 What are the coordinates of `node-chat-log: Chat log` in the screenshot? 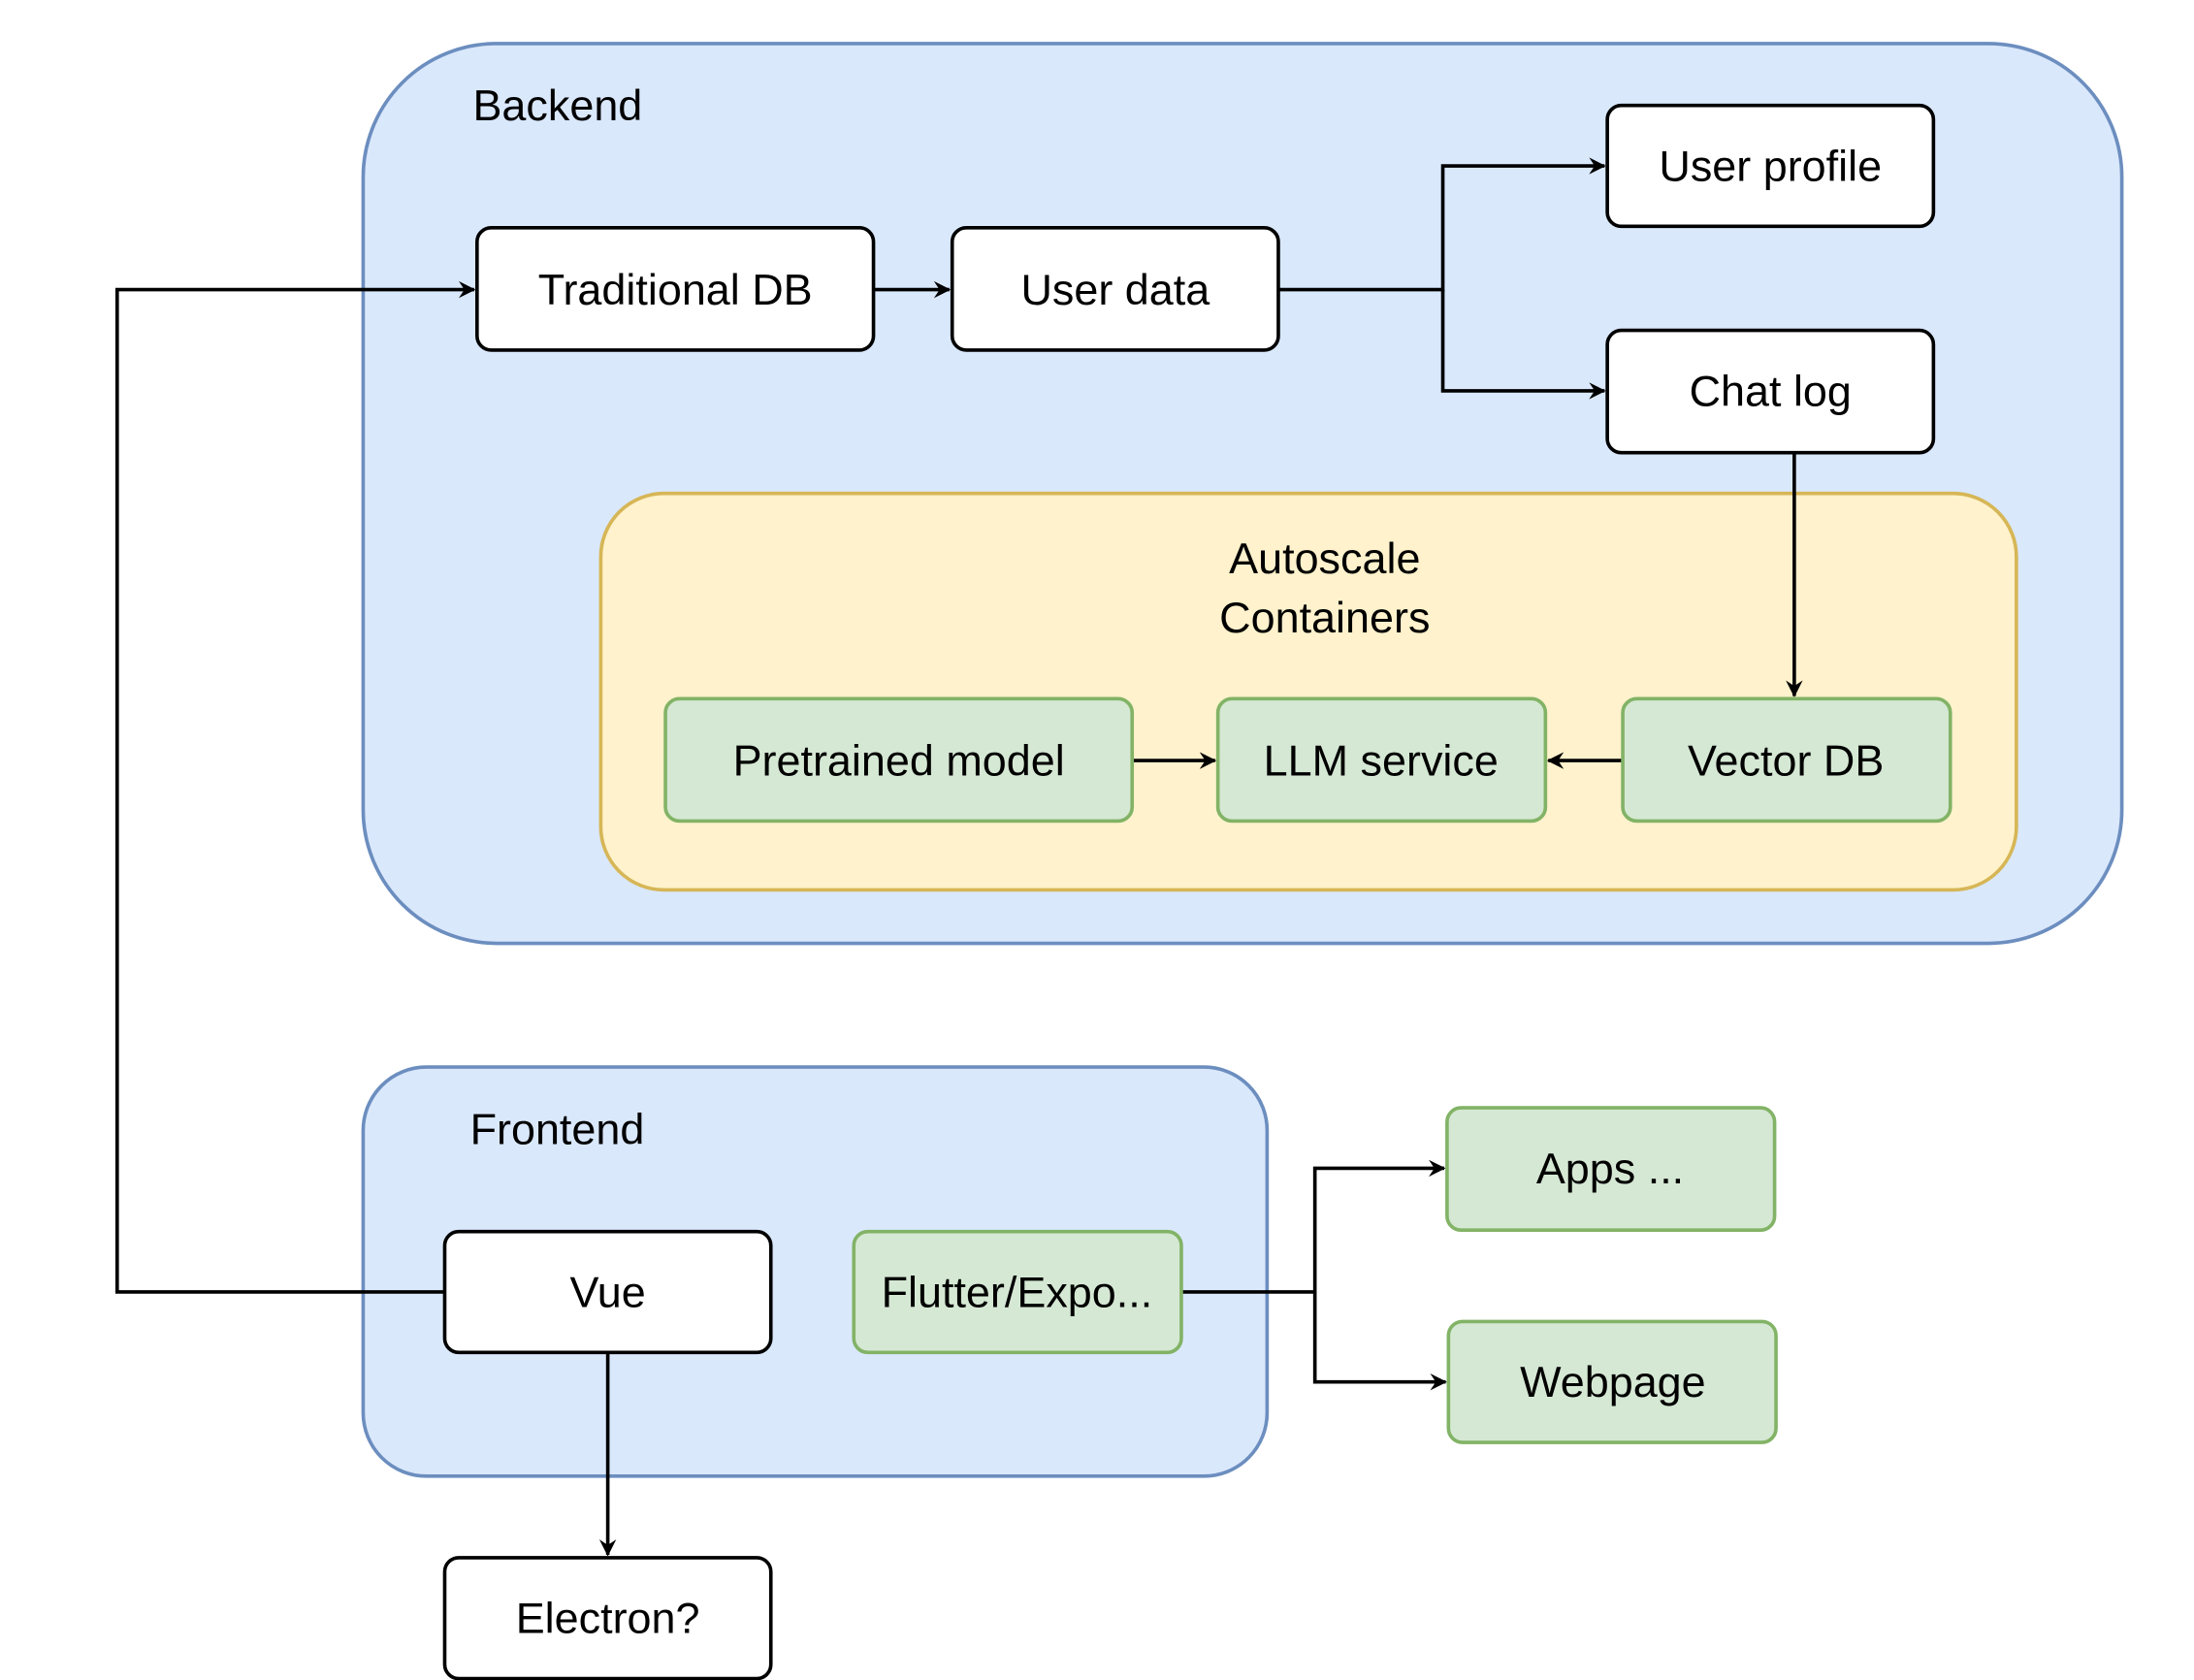 It's located at (1771, 391).